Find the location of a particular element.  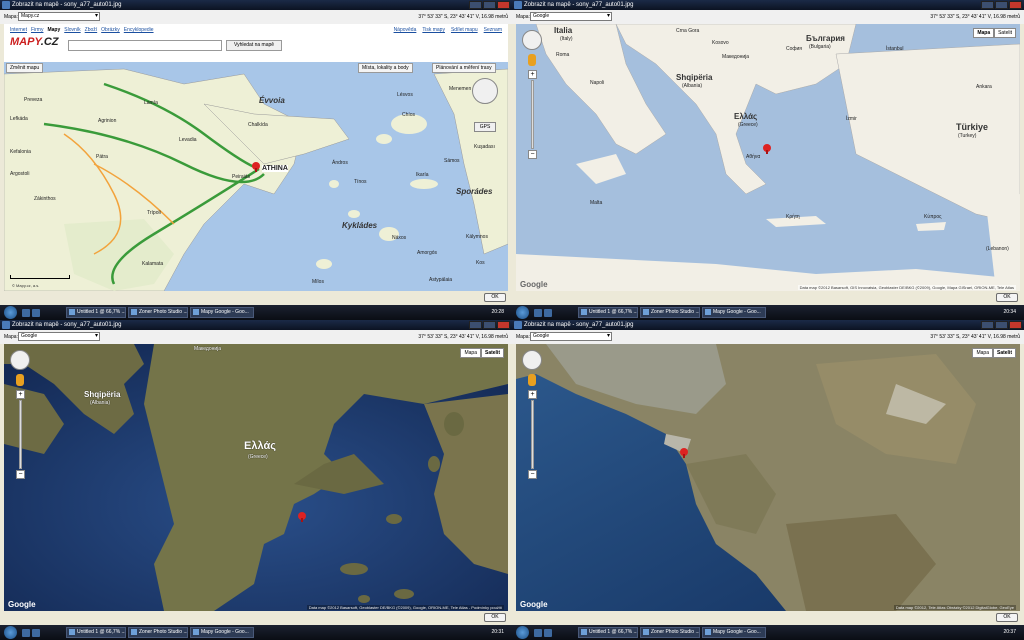

search-input is located at coordinates (145, 45).